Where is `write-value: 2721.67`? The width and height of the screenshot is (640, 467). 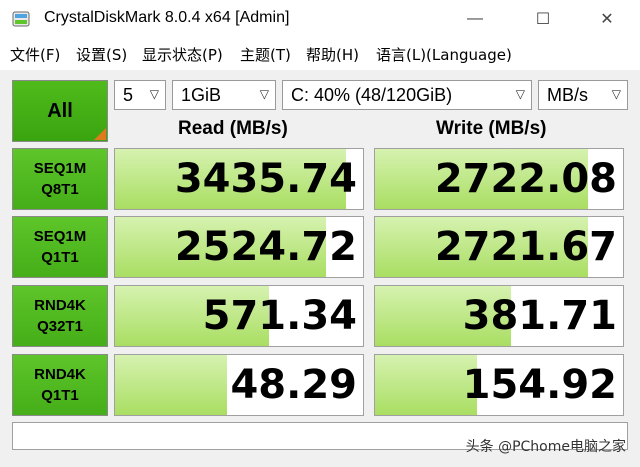 write-value: 2721.67 is located at coordinates (525, 247).